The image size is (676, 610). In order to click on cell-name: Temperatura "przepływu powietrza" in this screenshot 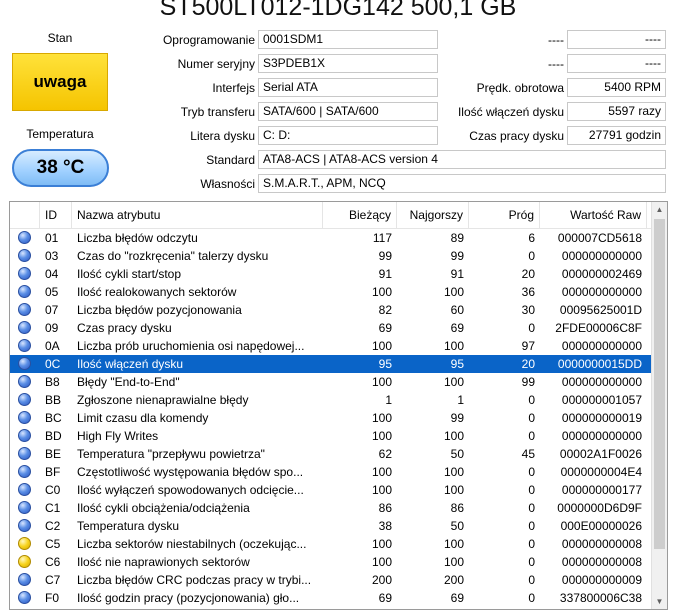, I will do `click(171, 454)`.